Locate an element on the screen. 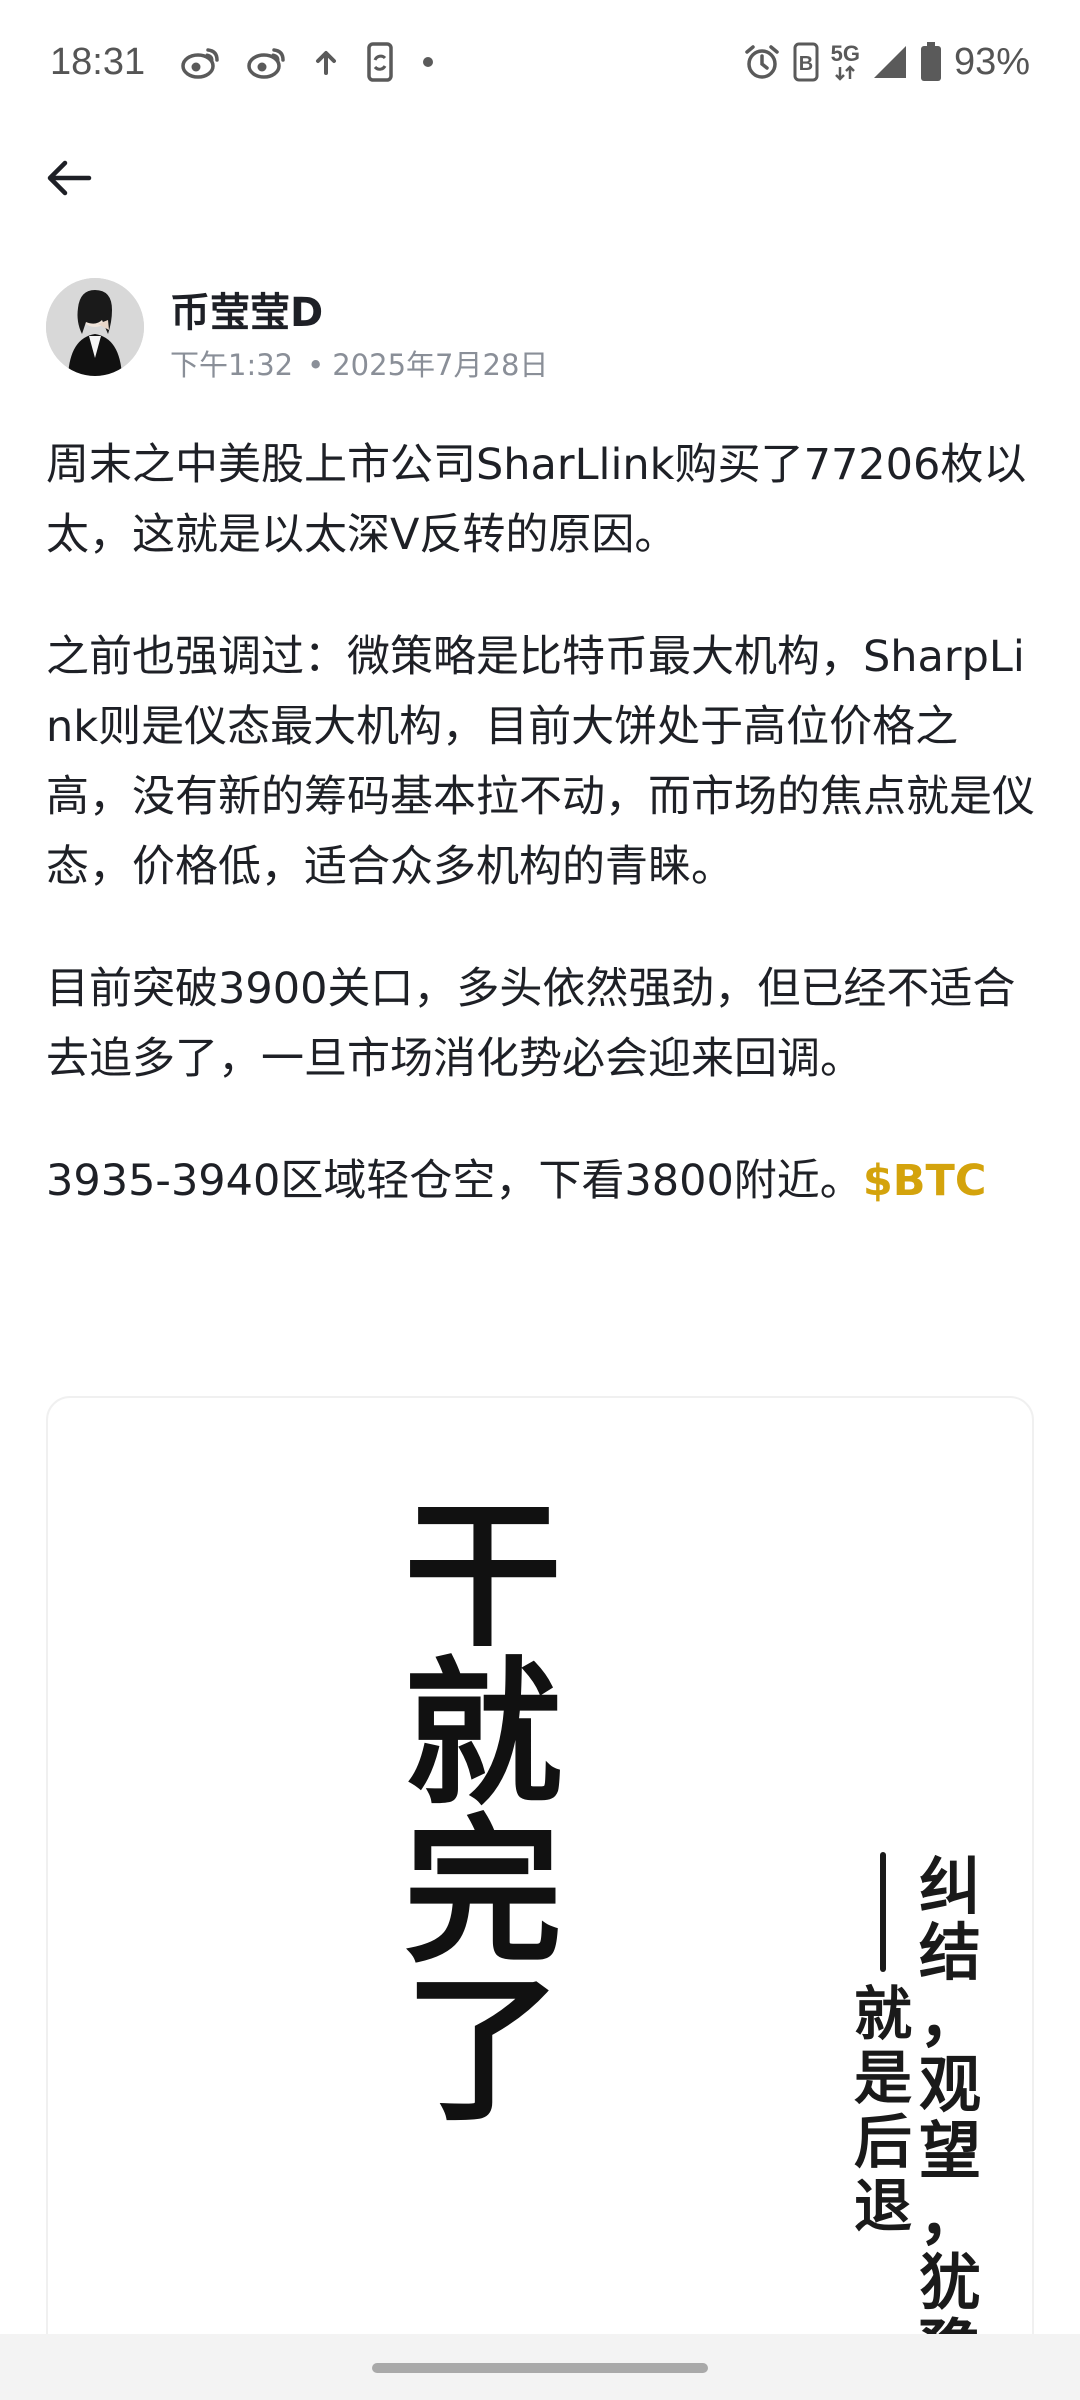  system-icons: B 5G 93% is located at coordinates (886, 62).